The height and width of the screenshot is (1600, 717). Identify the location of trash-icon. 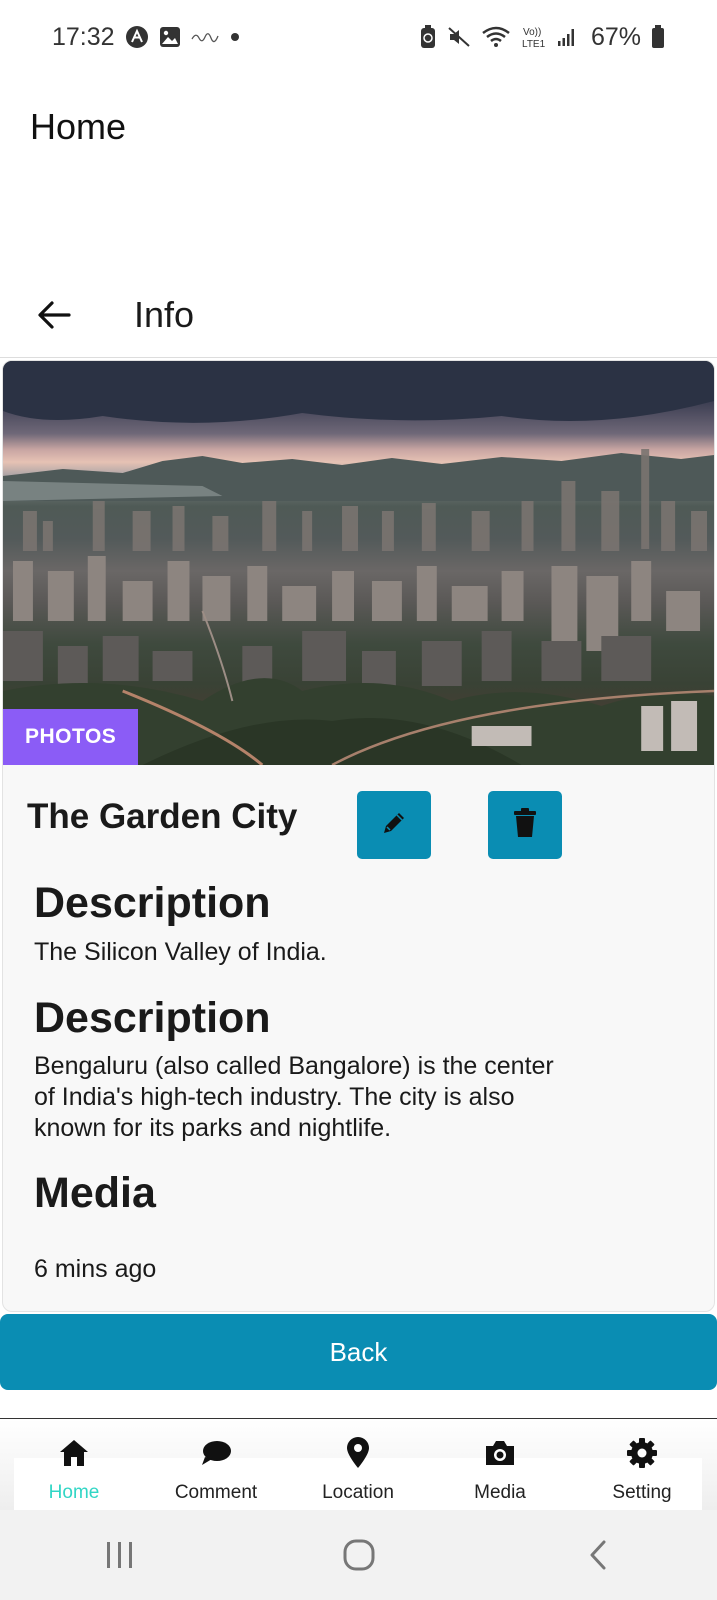
(525, 825).